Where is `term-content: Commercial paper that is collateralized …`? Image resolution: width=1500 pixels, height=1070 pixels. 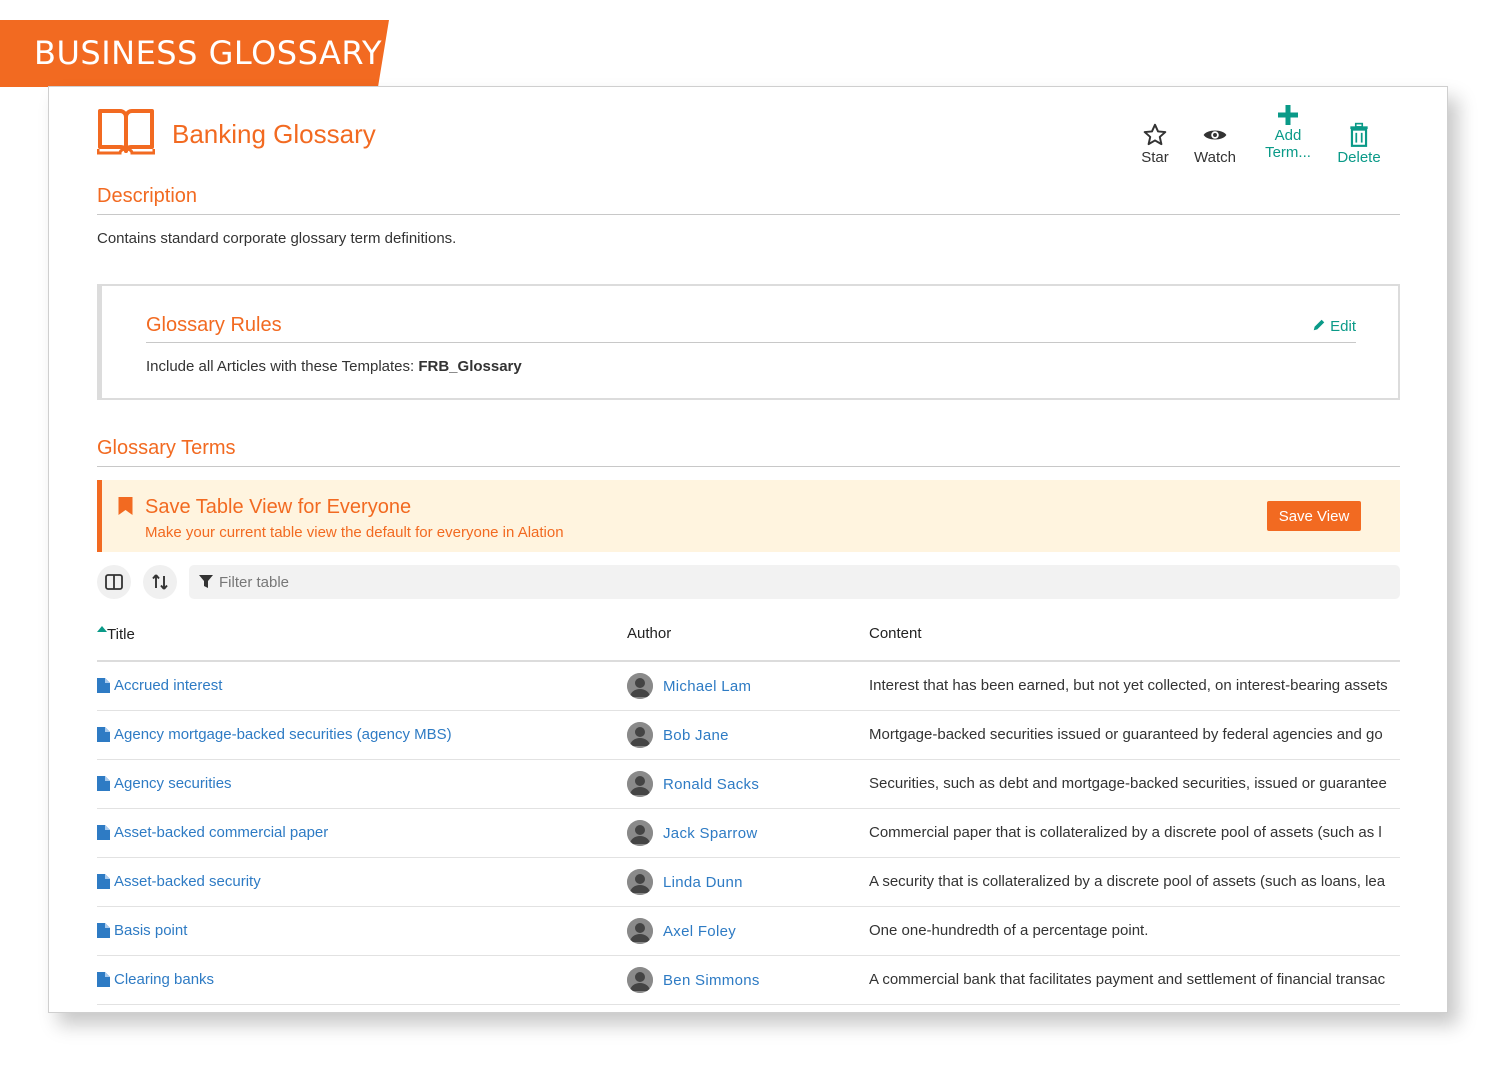 term-content: Commercial paper that is collateralized … is located at coordinates (1125, 832).